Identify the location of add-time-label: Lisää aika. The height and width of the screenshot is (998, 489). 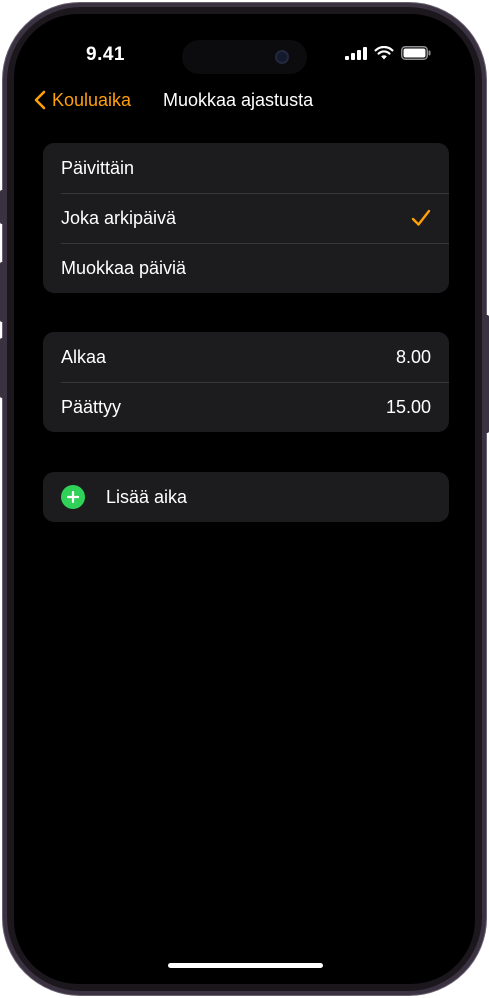
(147, 496).